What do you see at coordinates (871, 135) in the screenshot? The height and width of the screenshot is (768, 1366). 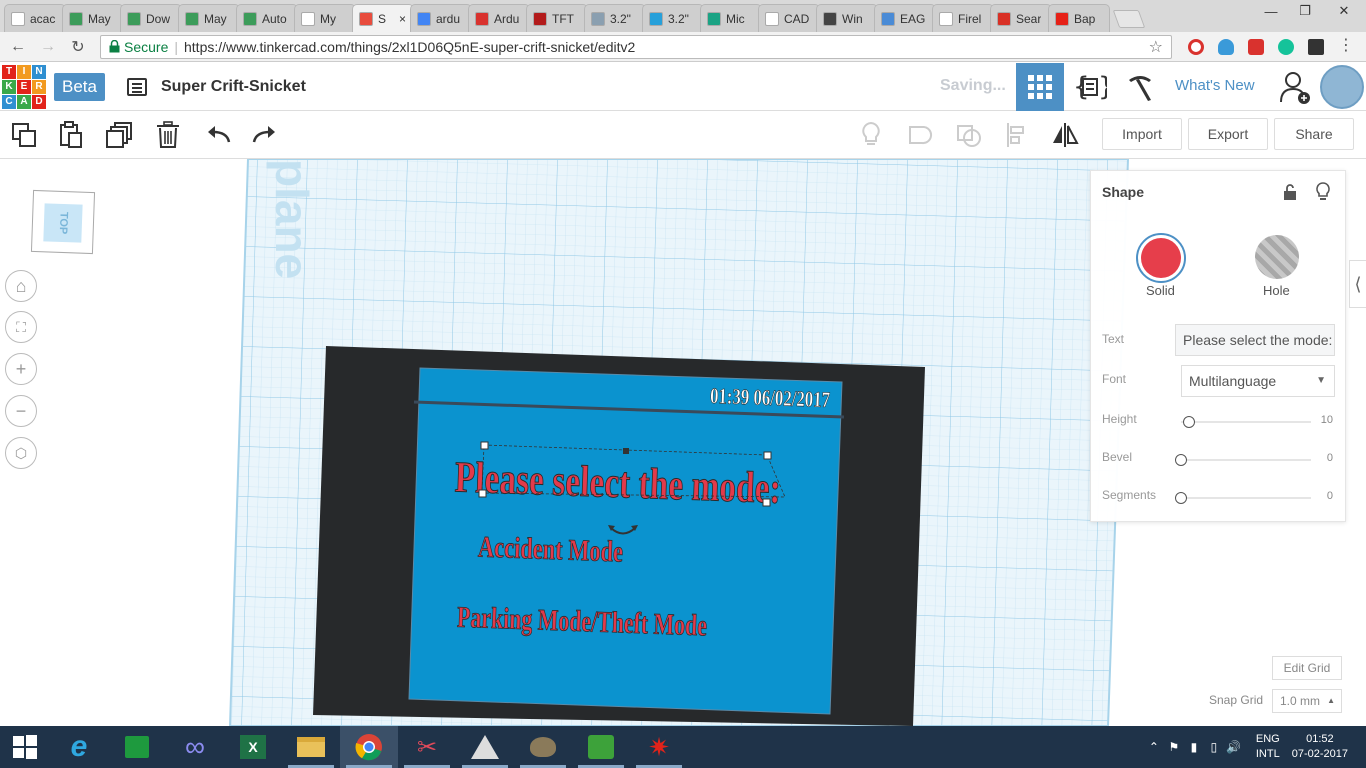 I see `notes-bulb-icon` at bounding box center [871, 135].